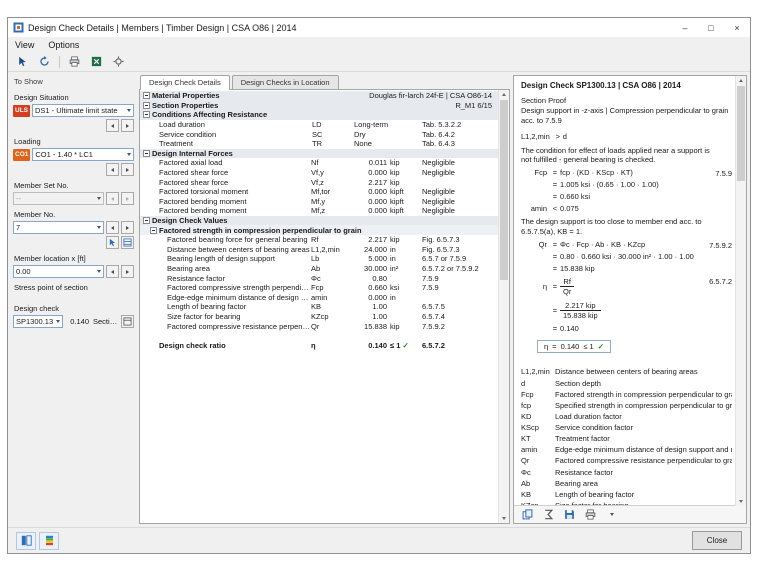 The image size is (760, 570). I want to click on row-right-value: R_M1 6/15, so click(473, 105).